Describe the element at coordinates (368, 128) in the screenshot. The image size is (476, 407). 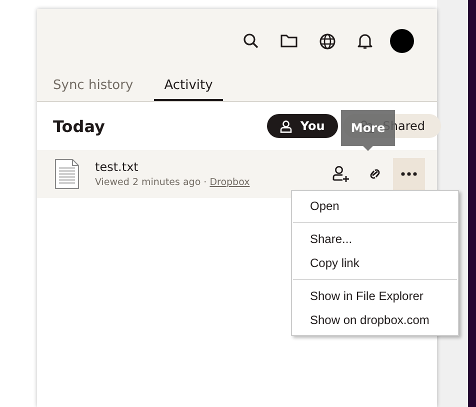
I see `tooltip-text: More` at that location.